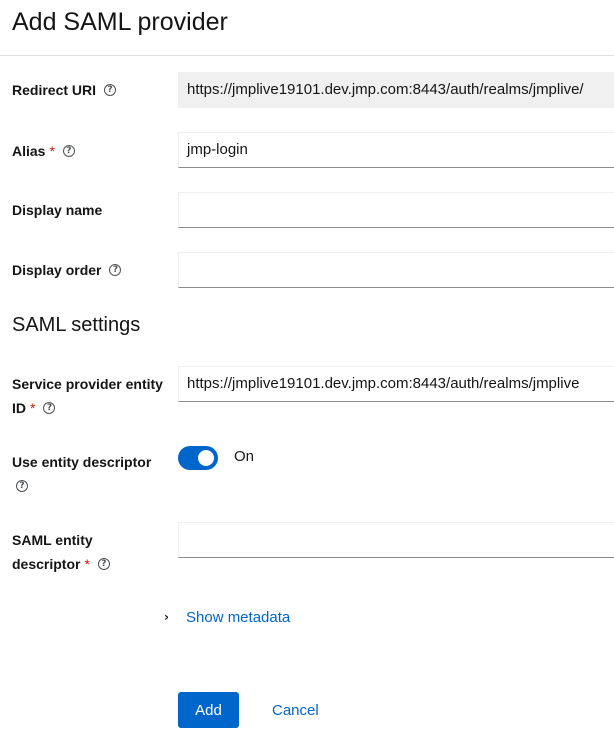  Describe the element at coordinates (238, 617) in the screenshot. I see `show-metadata-label: Show metadata` at that location.